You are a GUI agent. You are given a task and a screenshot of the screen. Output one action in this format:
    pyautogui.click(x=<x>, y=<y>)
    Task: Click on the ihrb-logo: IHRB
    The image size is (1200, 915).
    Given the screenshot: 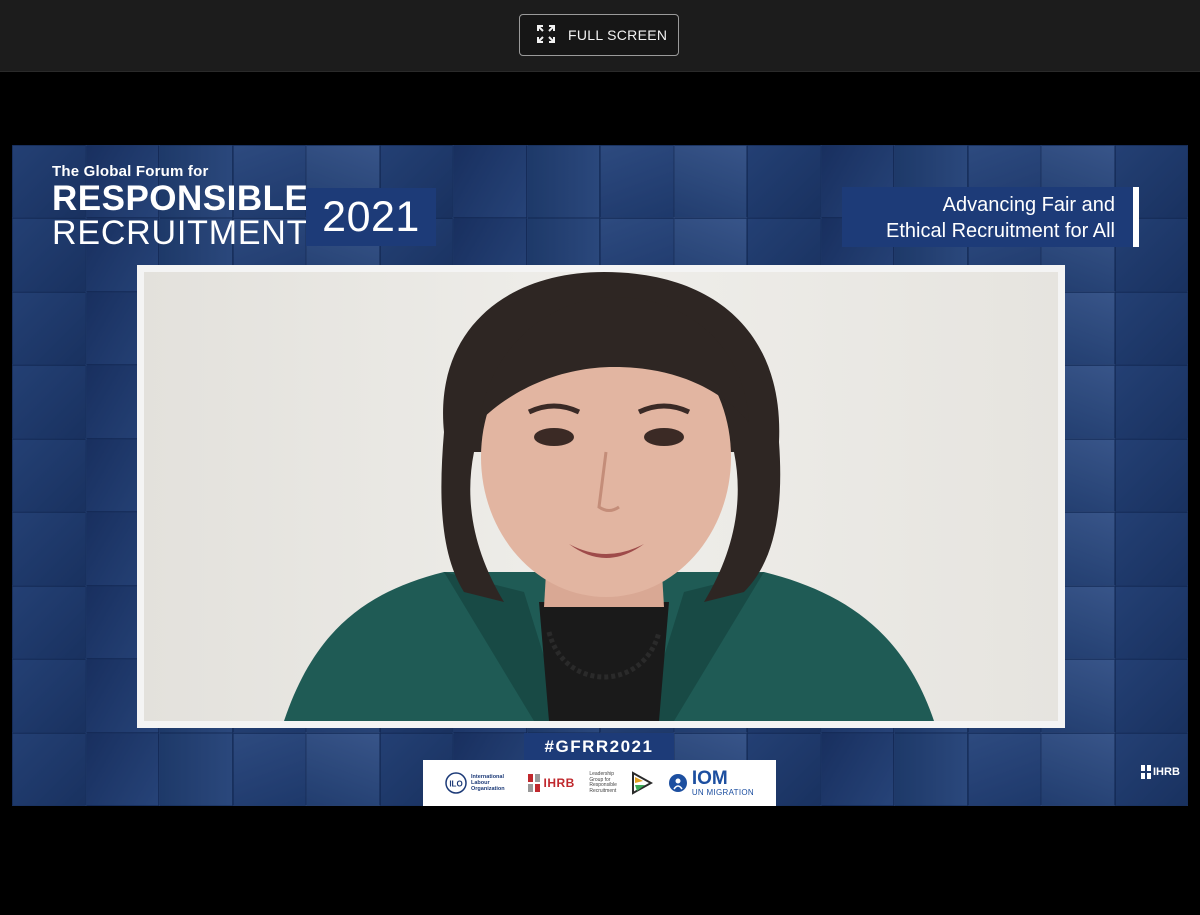 What is the action you would take?
    pyautogui.click(x=551, y=783)
    